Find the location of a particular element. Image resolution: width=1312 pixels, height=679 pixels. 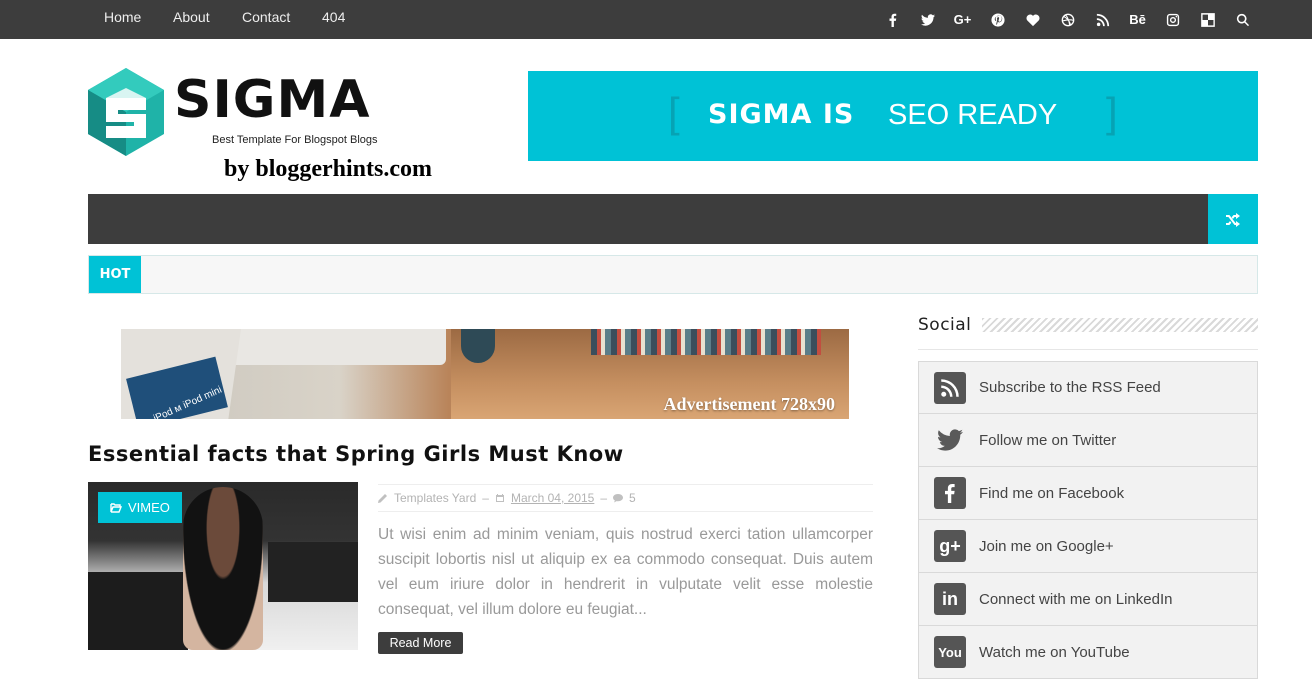

logo-tagline: Best Template For Blogspot Blogs is located at coordinates (295, 140).